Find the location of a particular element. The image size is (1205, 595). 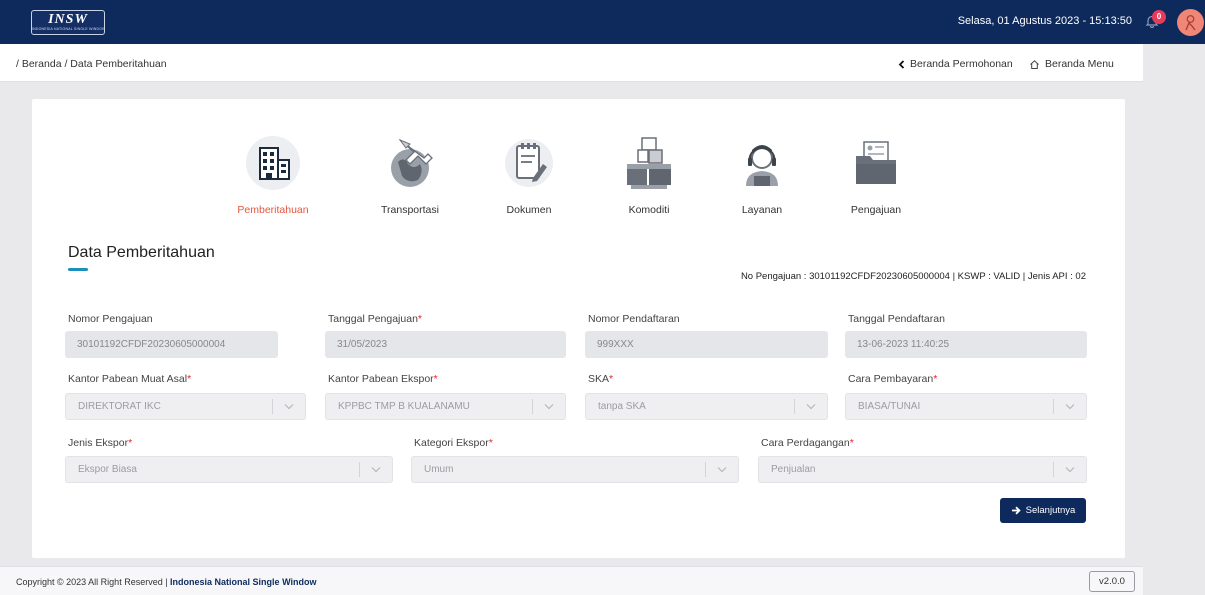

ska-label: SKA* is located at coordinates (601, 379).